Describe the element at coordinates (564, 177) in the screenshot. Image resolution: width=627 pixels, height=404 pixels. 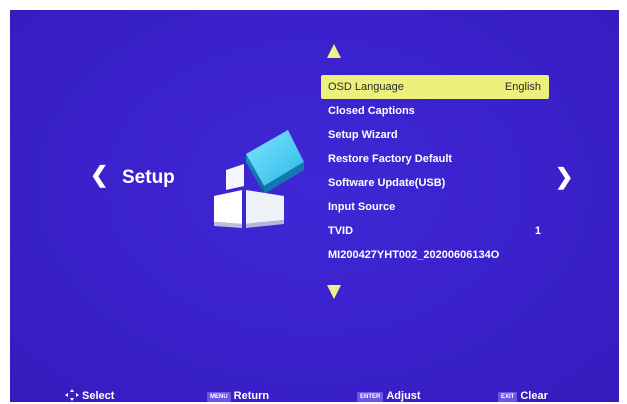
I see `next-page-arrow-icon: ❯` at that location.